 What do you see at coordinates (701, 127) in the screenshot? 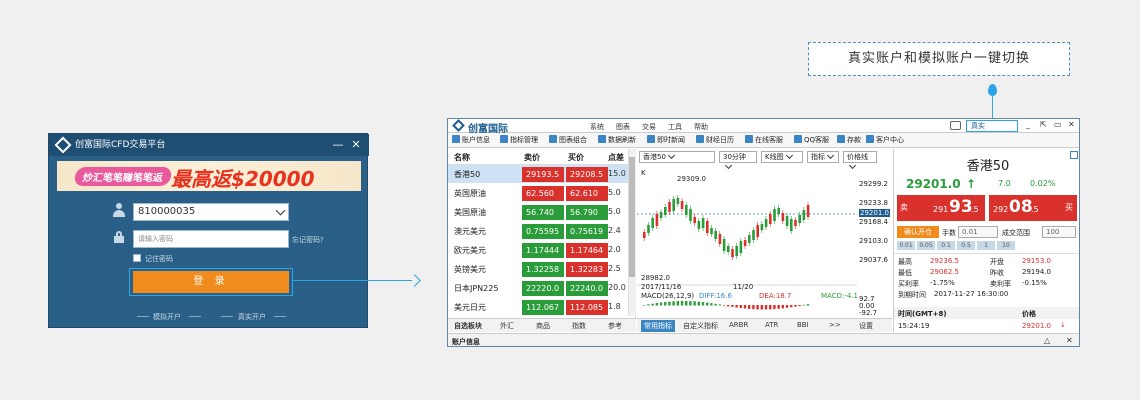
I see `menu-help: 帮助` at bounding box center [701, 127].